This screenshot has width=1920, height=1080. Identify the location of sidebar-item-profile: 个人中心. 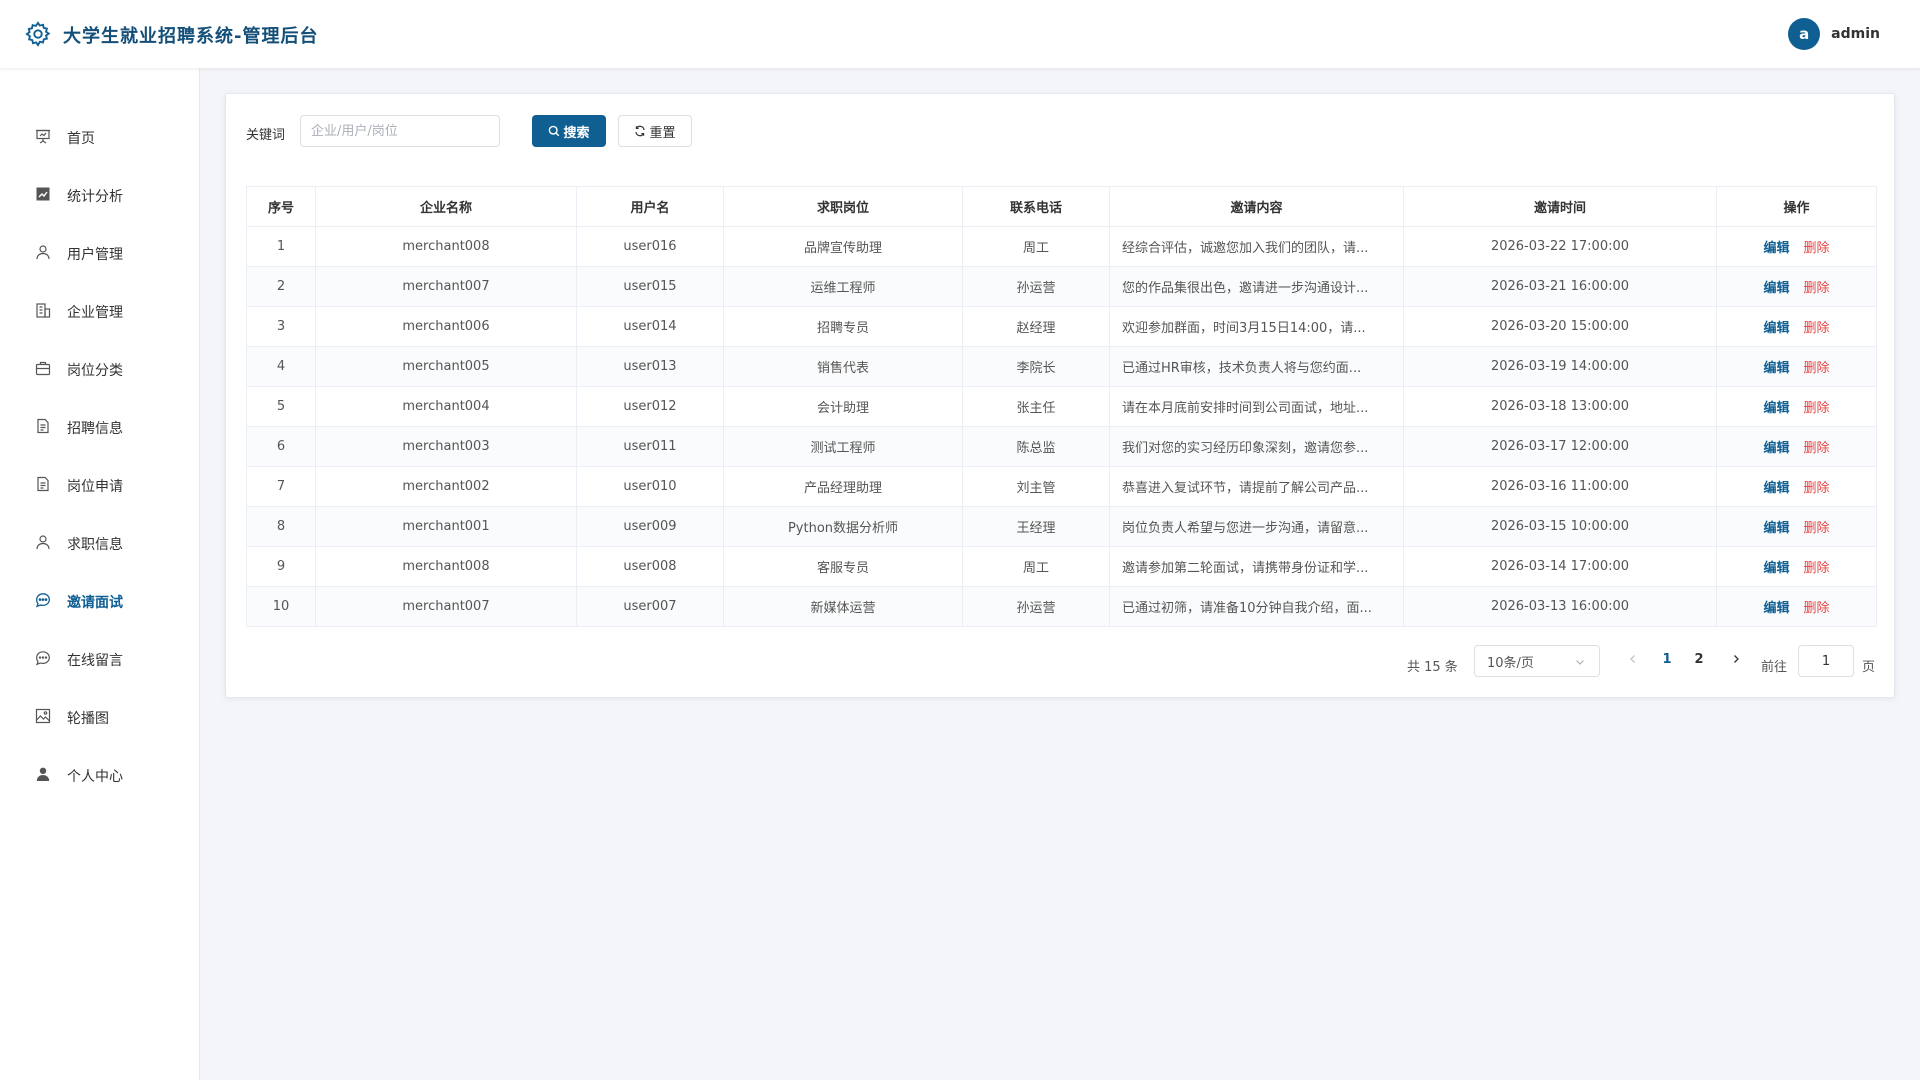
(99, 774).